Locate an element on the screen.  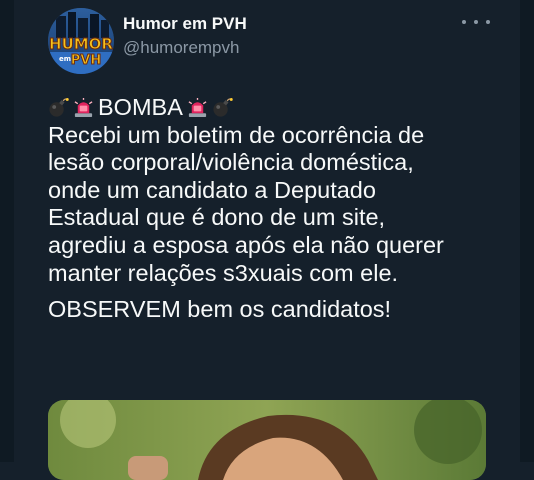
photo-preview is located at coordinates (267, 440).